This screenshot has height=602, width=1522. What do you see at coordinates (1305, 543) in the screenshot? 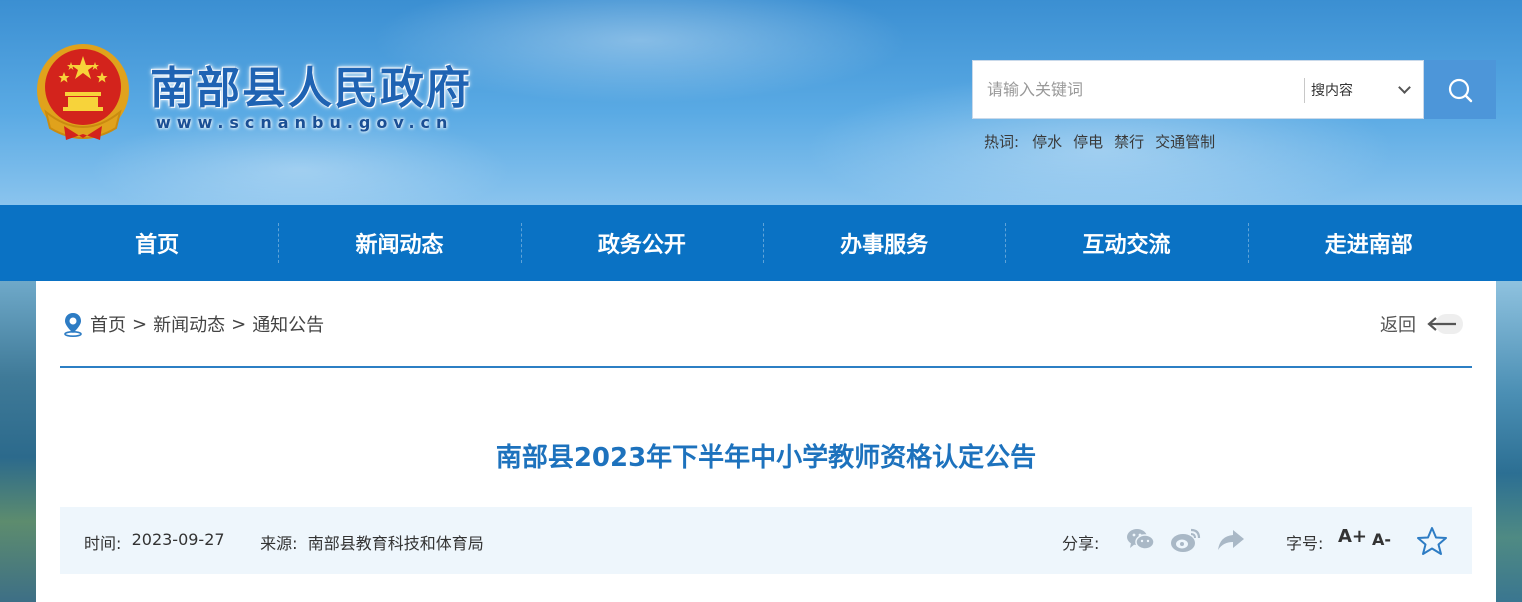
I see `font-size-label: 字号:` at bounding box center [1305, 543].